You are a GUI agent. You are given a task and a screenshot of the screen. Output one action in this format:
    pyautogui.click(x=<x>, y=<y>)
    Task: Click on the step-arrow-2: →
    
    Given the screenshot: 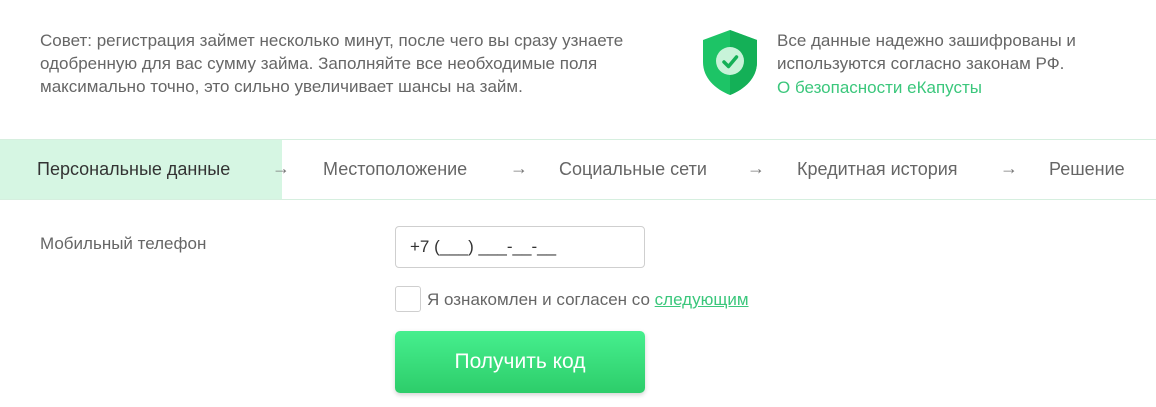 What is the action you would take?
    pyautogui.click(x=519, y=168)
    